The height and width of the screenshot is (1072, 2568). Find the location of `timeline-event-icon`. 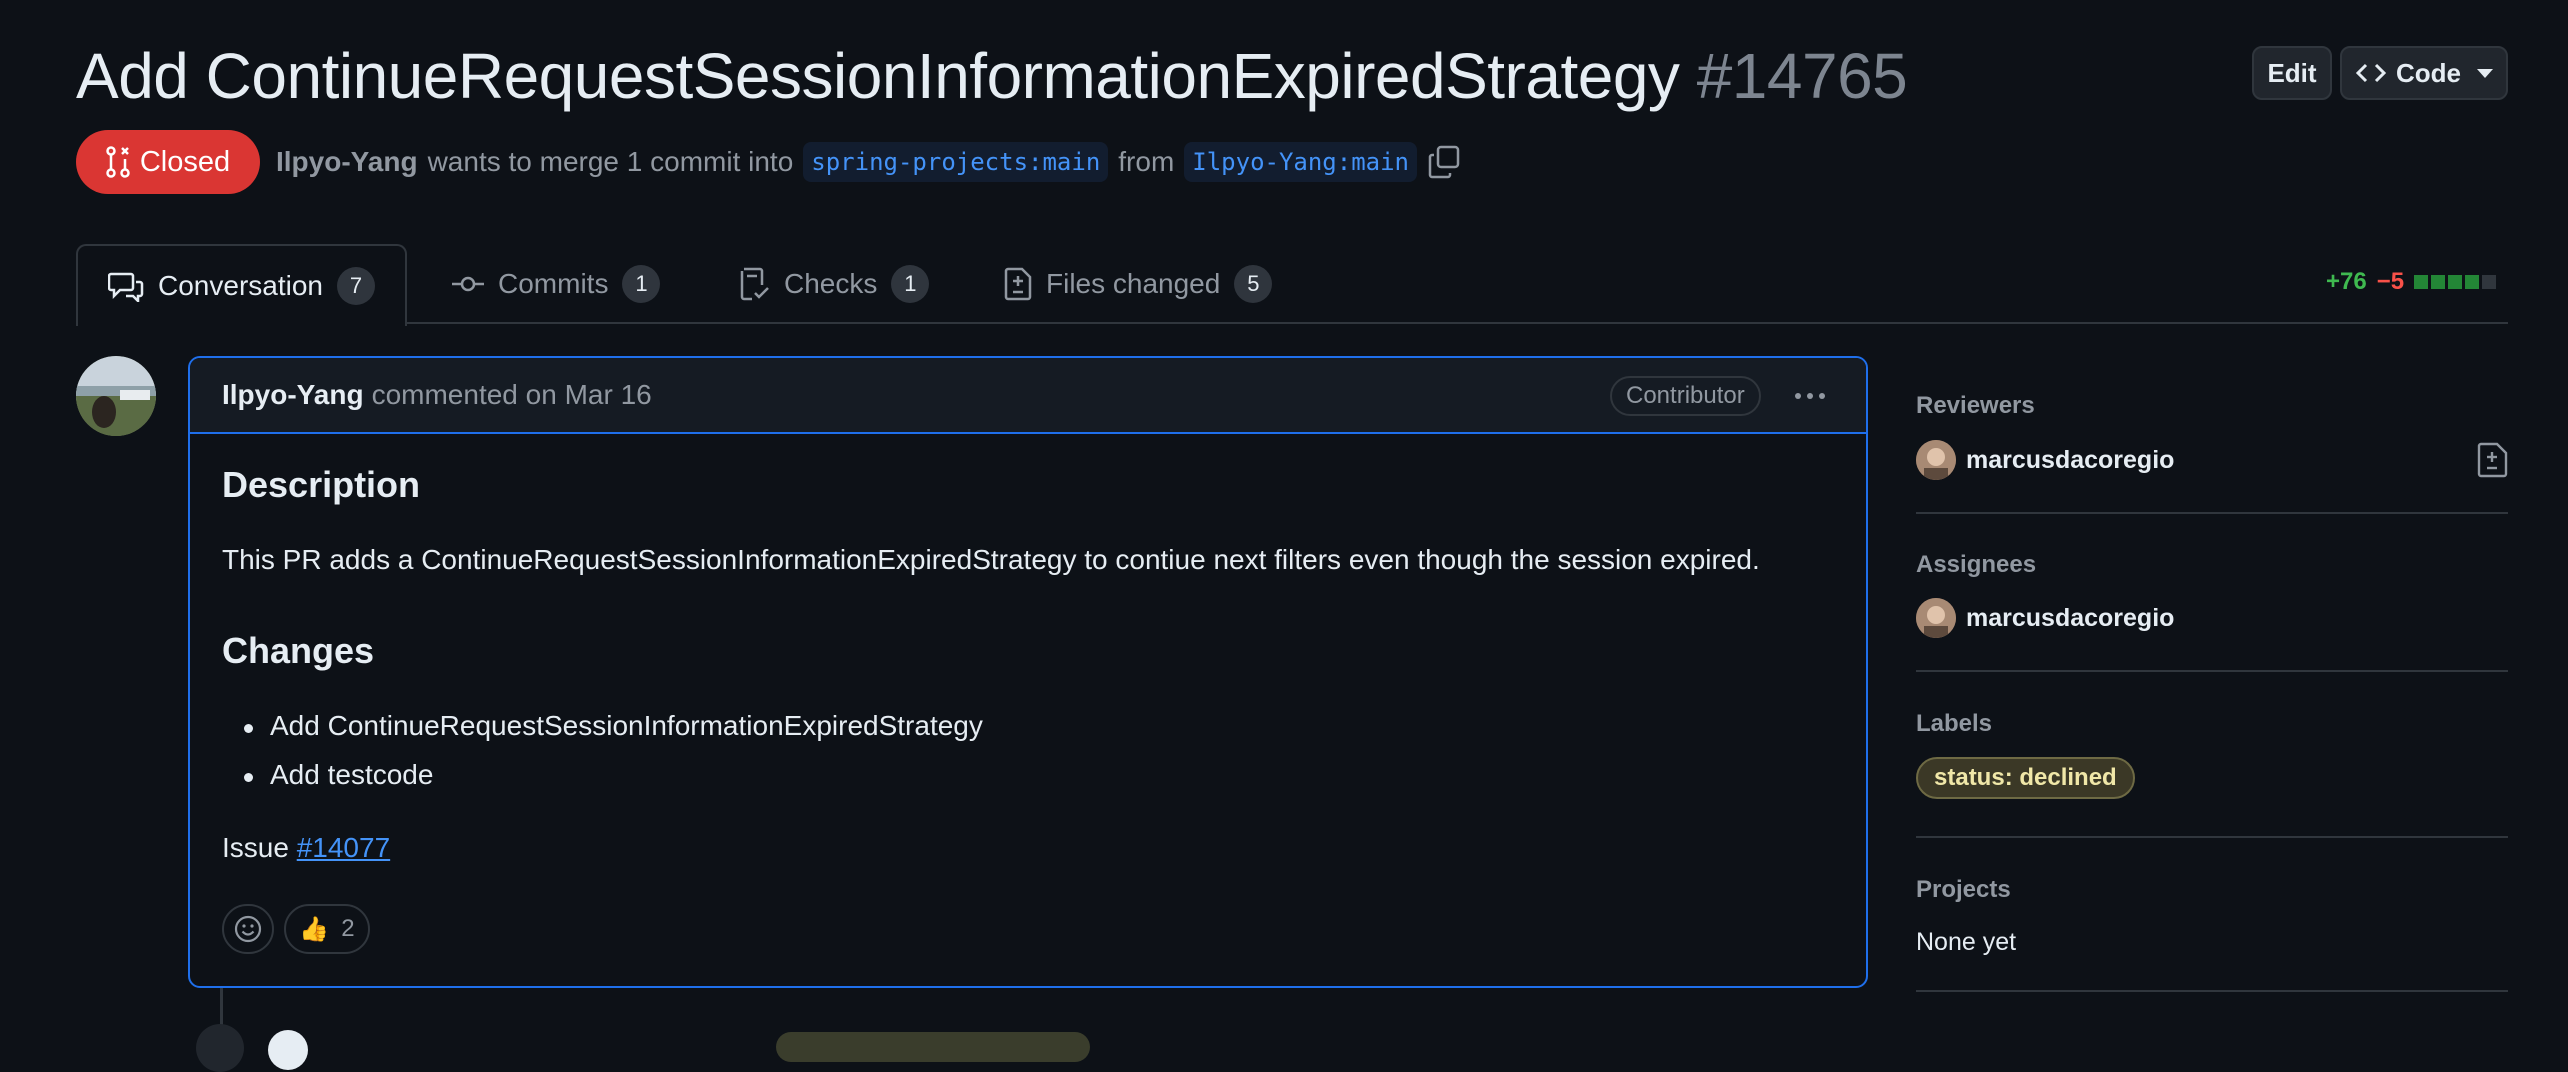

timeline-event-icon is located at coordinates (220, 1048).